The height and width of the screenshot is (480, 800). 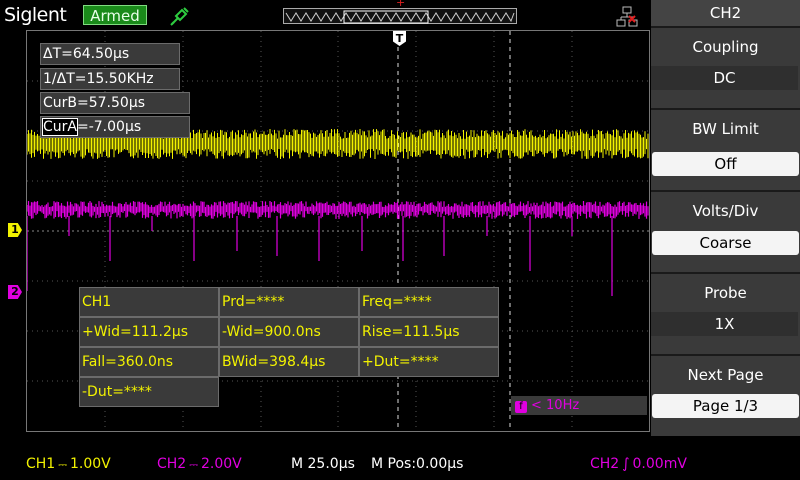 I want to click on ch1-status-value: 1.00V, so click(x=90, y=464).